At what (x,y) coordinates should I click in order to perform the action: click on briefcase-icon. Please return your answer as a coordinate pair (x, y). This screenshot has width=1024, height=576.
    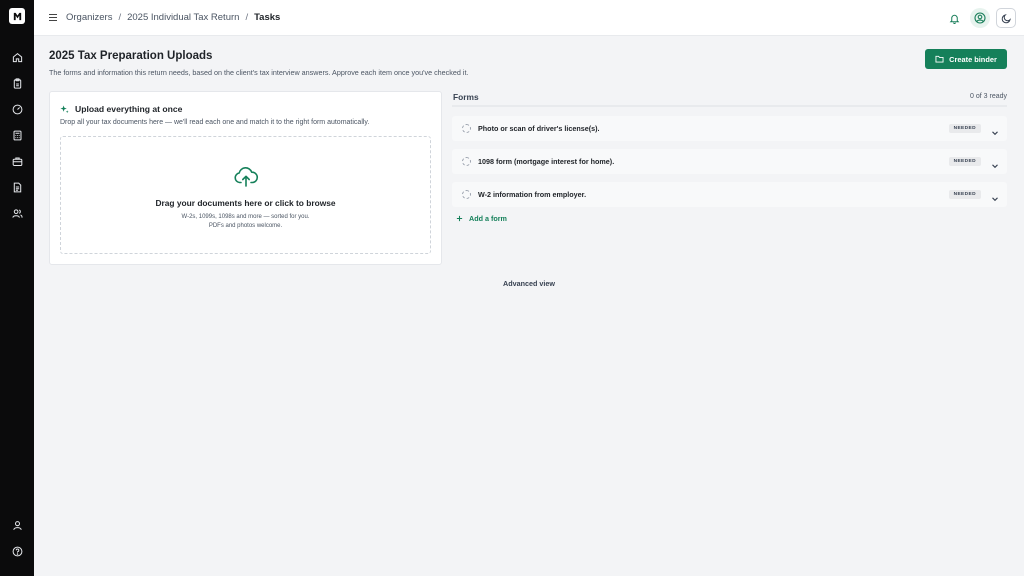
    Looking at the image, I should click on (17, 161).